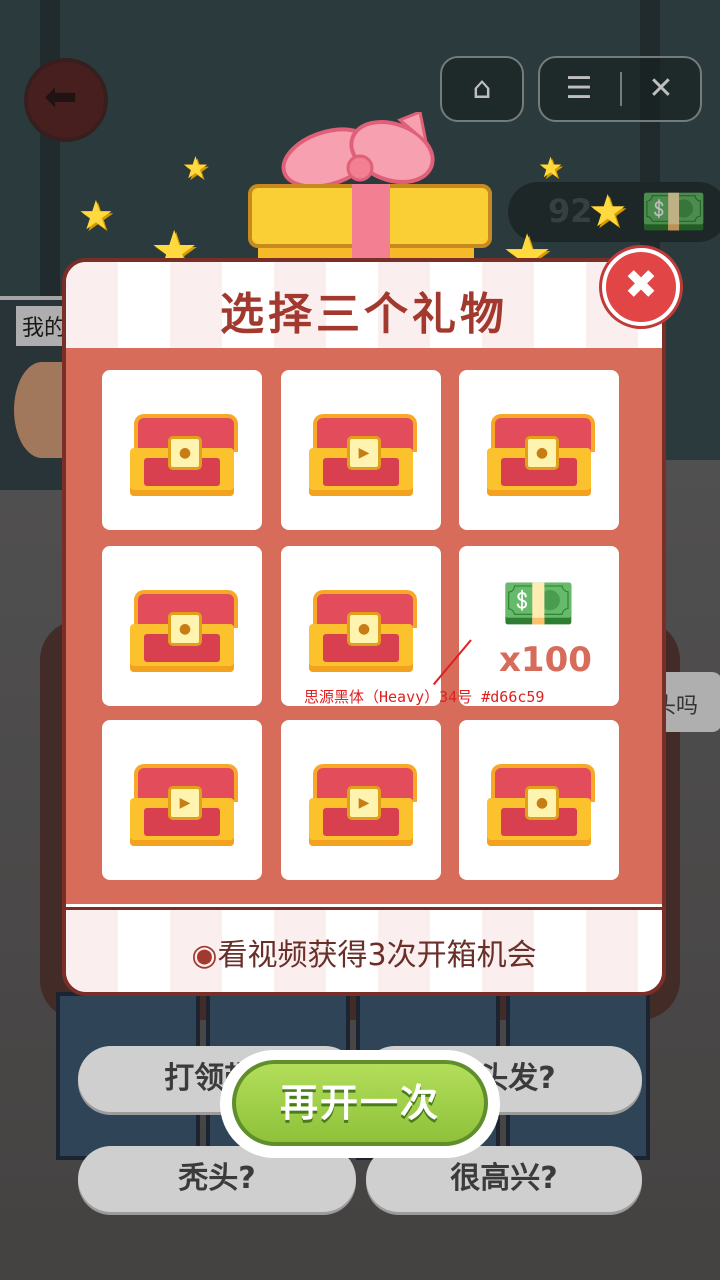  I want to click on close-dialog-button: ✖, so click(641, 287).